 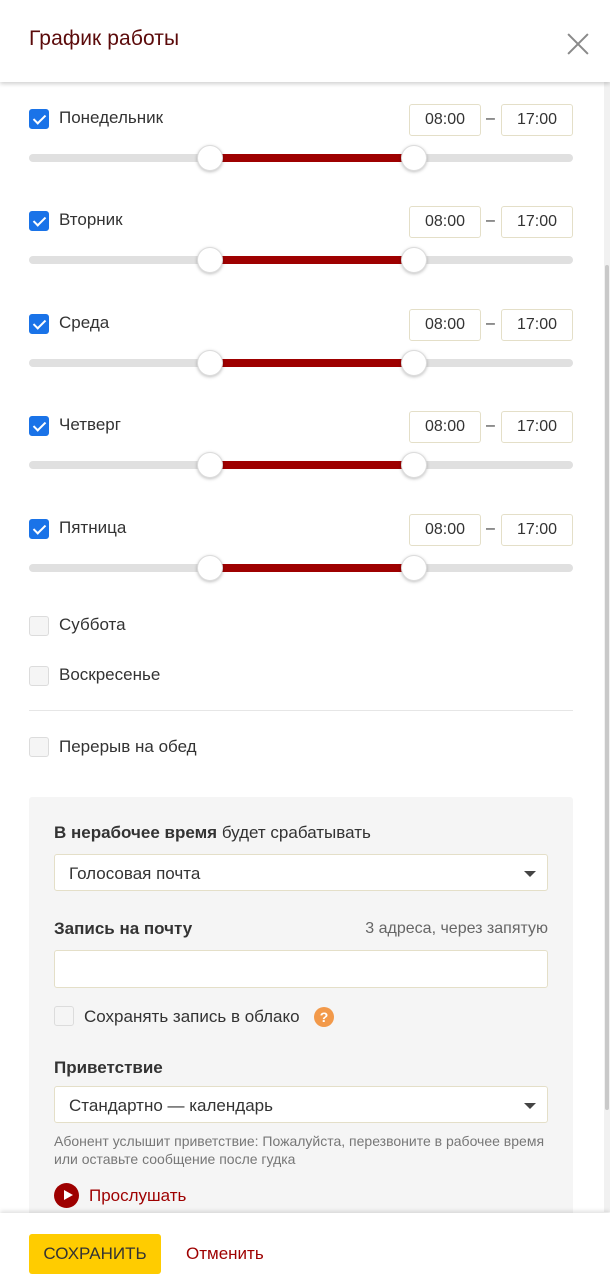 I want to click on lunch-label: Перерыв на обед, so click(x=128, y=746).